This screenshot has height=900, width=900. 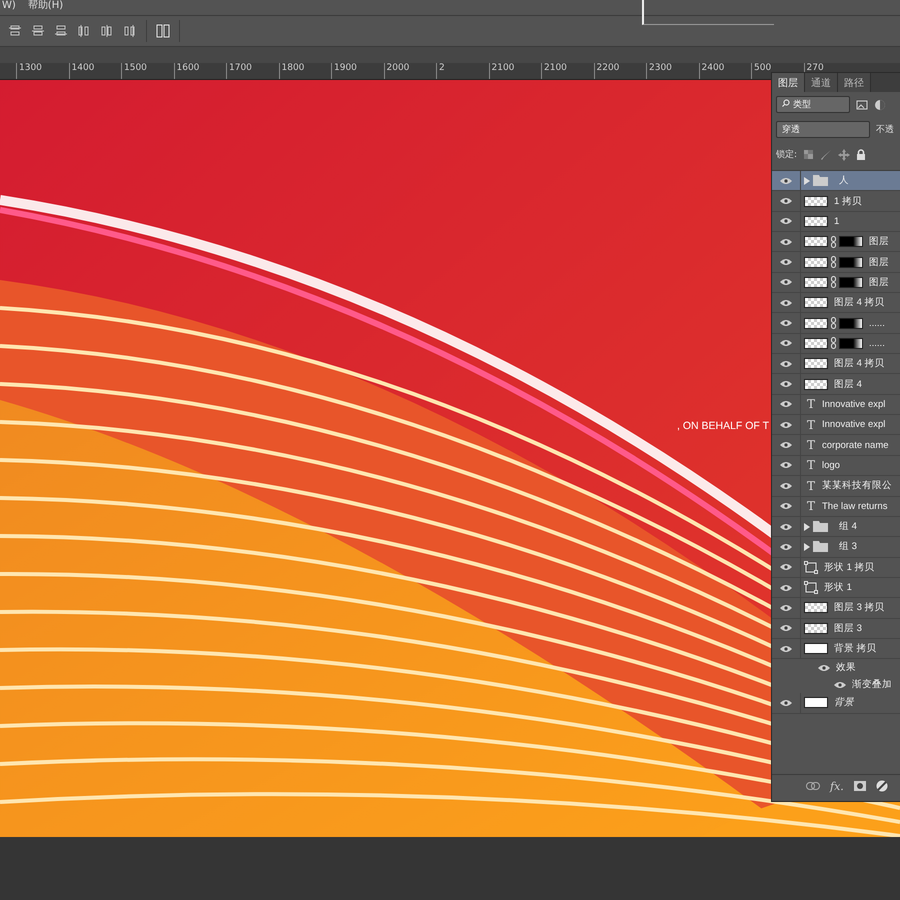 What do you see at coordinates (847, 547) in the screenshot?
I see `layer-name: 组 3` at bounding box center [847, 547].